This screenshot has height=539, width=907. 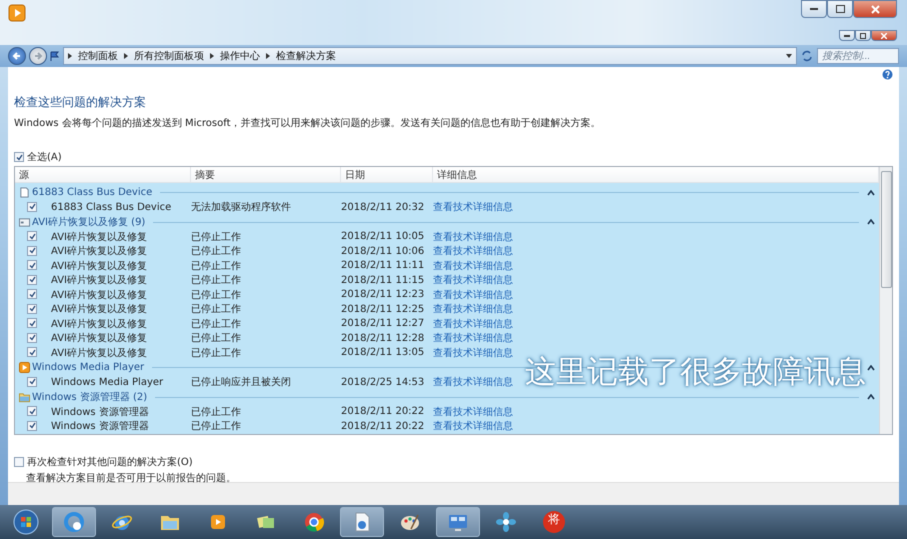 I want to click on scrollbar, so click(x=885, y=300).